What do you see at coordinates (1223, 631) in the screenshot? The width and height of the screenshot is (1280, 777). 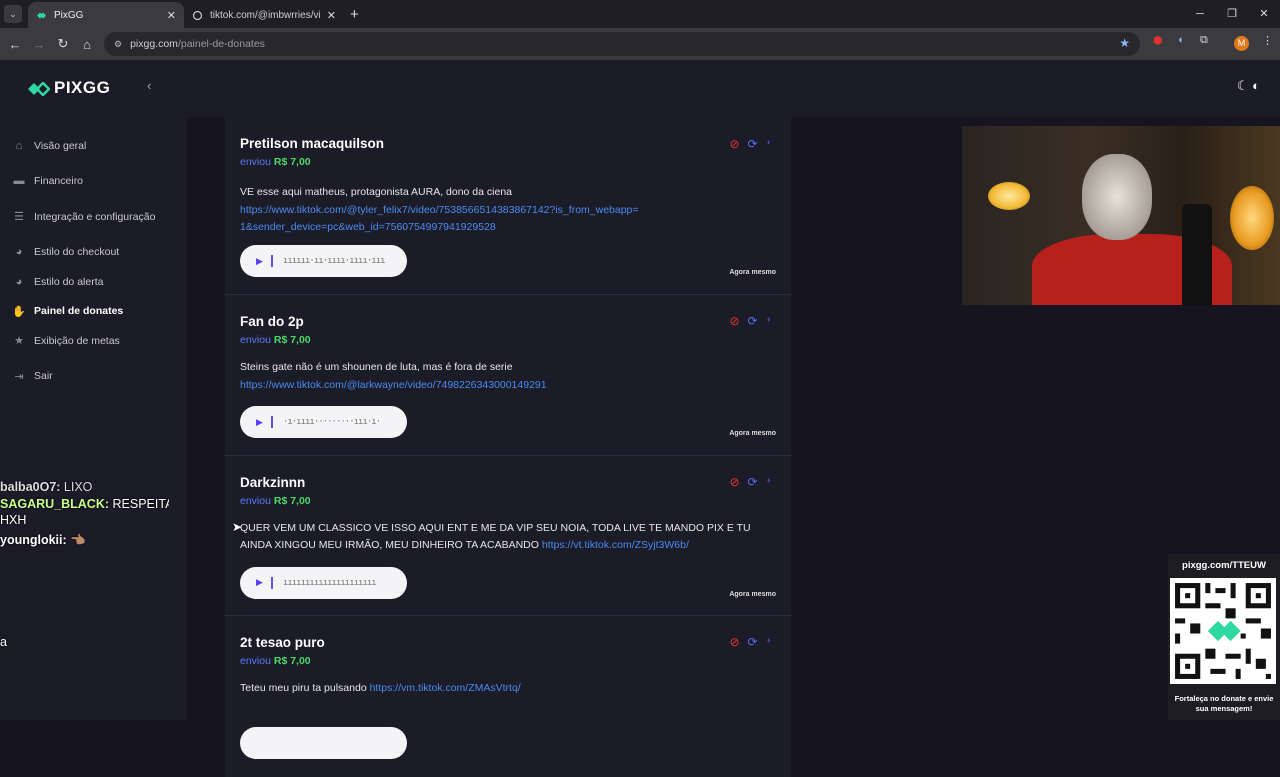 I see `qr-code` at bounding box center [1223, 631].